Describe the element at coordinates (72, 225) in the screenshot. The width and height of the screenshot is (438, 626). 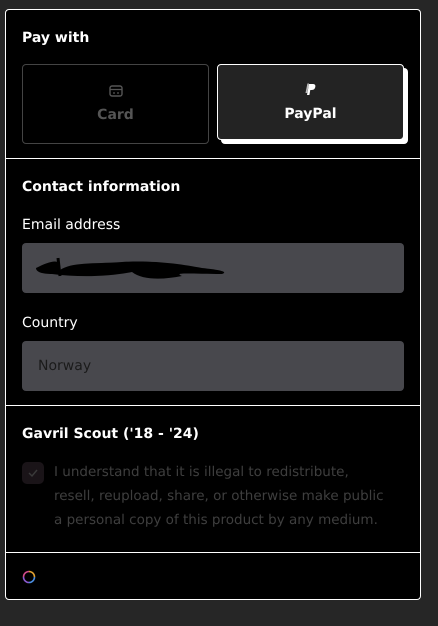
I see `field-label: Email address` at that location.